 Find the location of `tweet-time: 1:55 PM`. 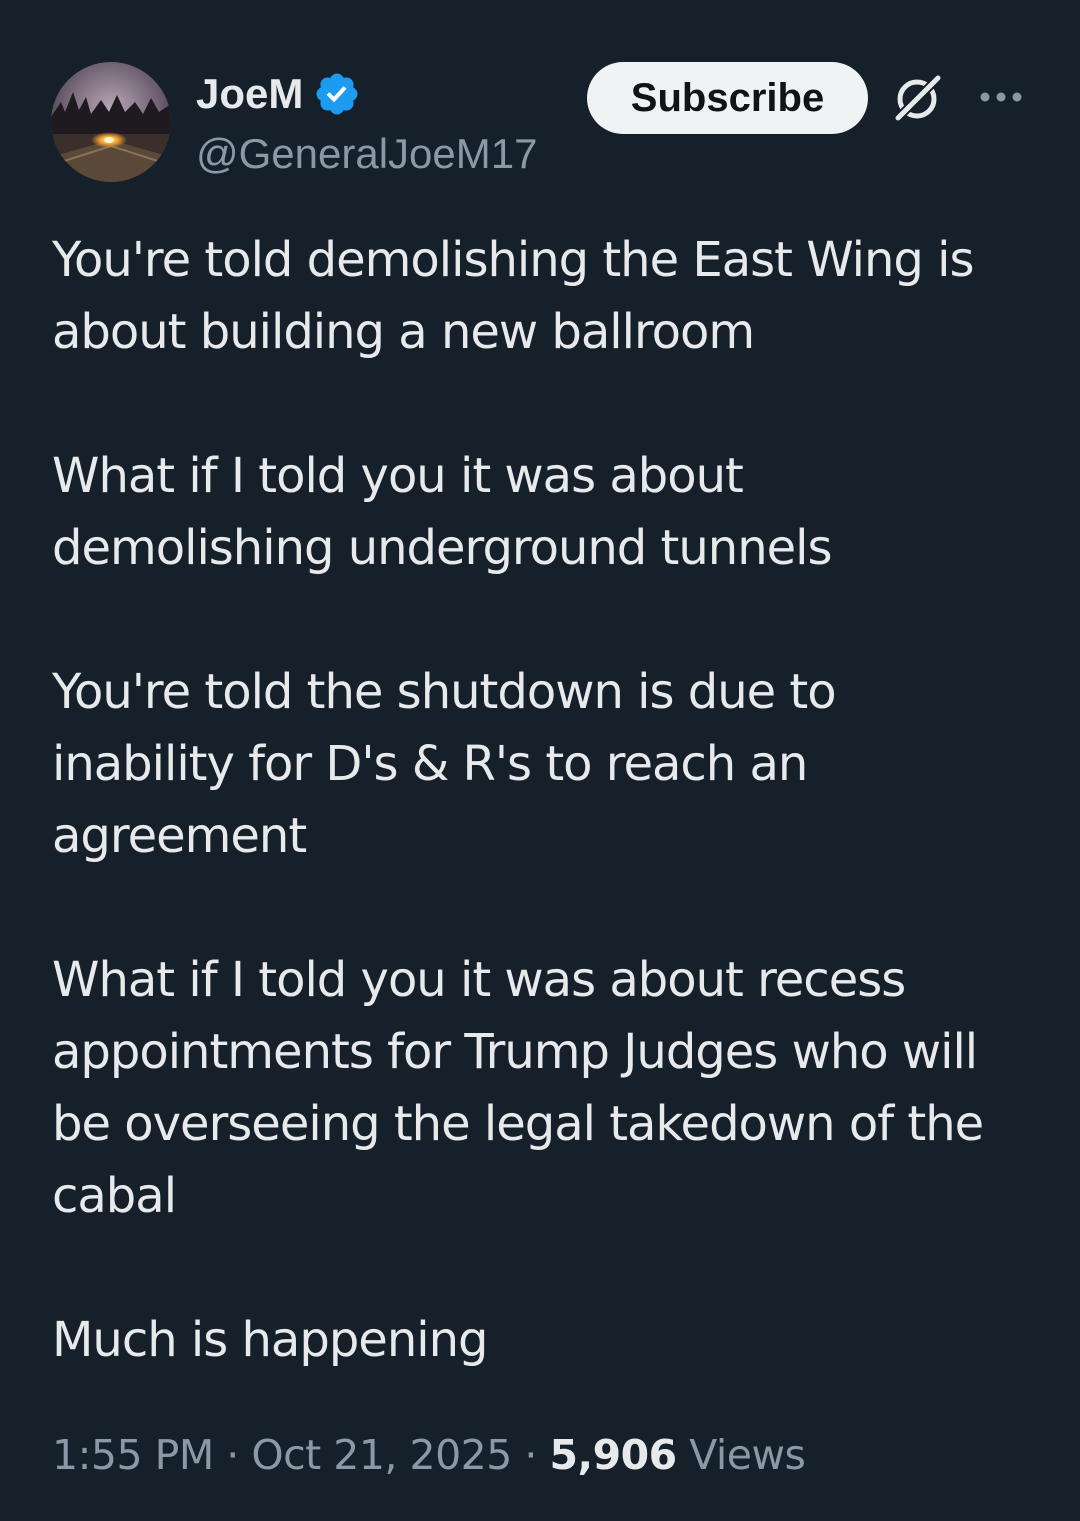

tweet-time: 1:55 PM is located at coordinates (133, 1455).